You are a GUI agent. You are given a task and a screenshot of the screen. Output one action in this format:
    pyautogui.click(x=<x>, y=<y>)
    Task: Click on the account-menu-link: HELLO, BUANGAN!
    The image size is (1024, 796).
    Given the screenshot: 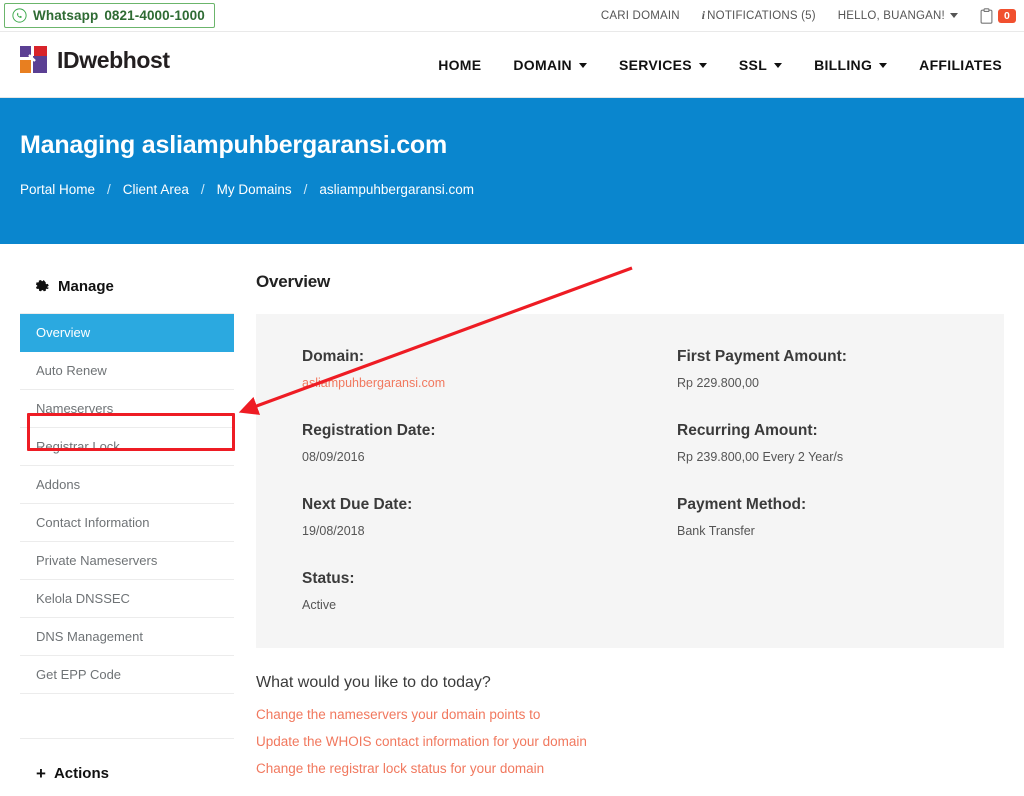 What is the action you would take?
    pyautogui.click(x=898, y=16)
    